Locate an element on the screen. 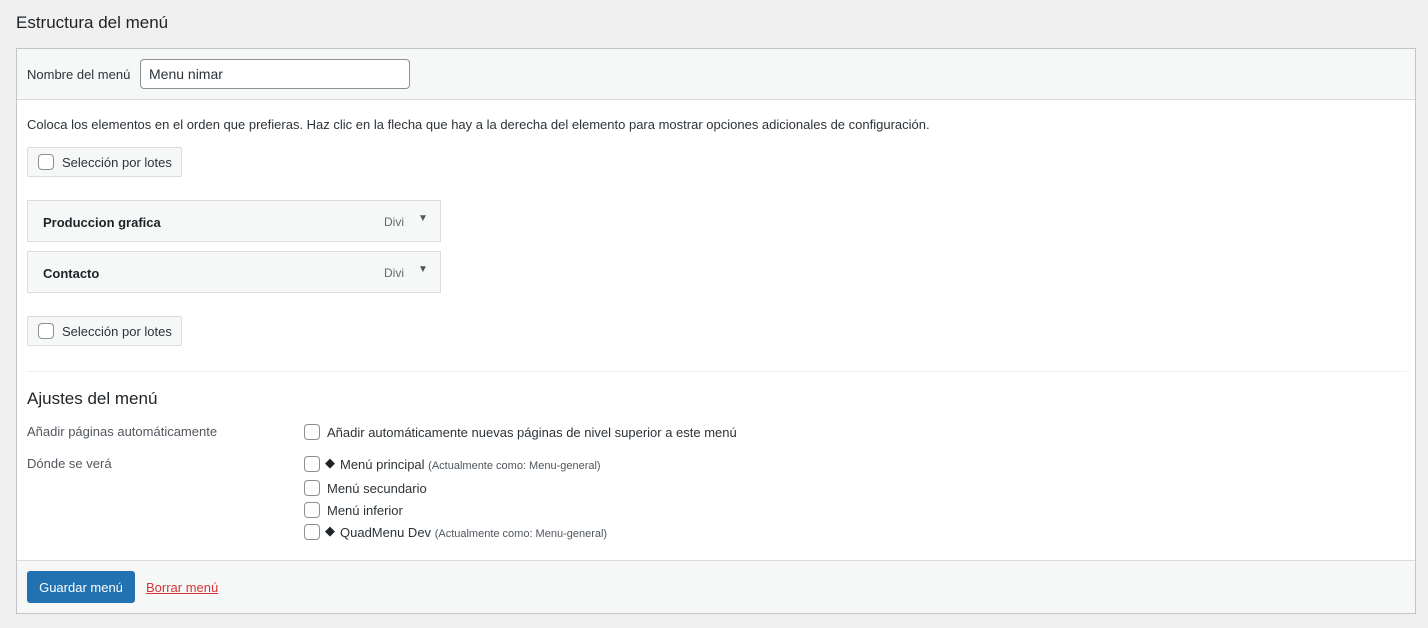  menu-footer: Guardar menú Borrar menú is located at coordinates (716, 586).